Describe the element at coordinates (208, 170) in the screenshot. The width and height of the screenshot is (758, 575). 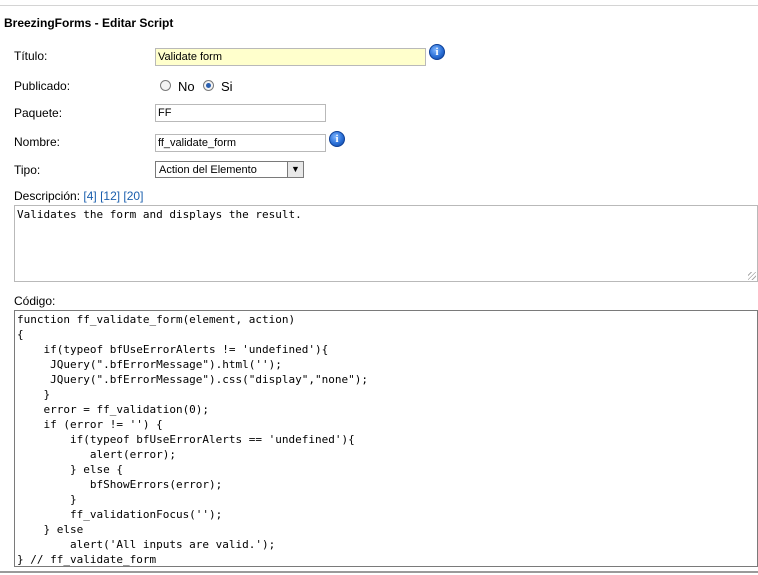
I see `tipo-select-value: Action del Elemento` at that location.